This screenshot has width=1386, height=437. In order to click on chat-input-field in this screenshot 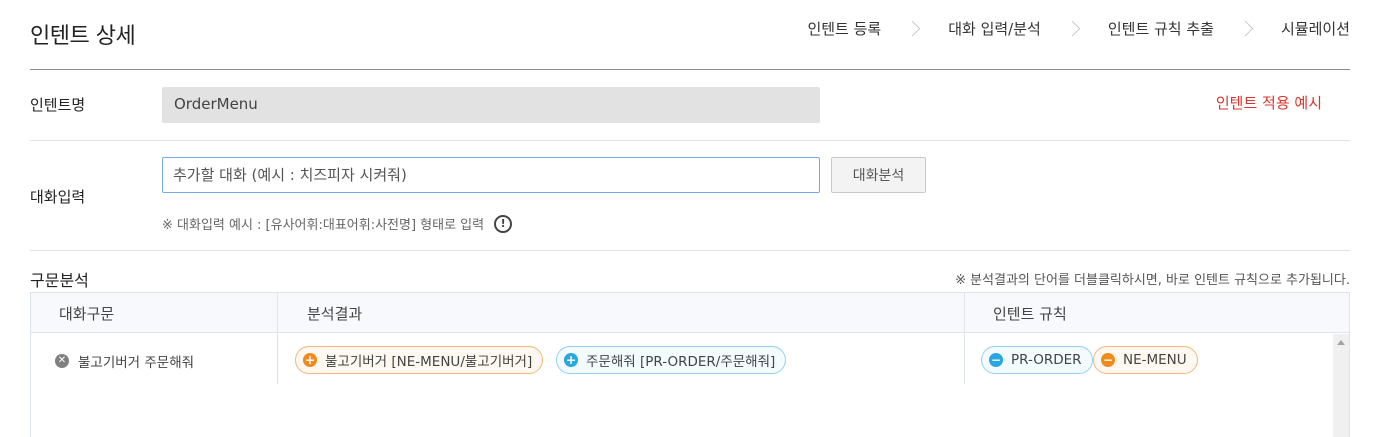, I will do `click(491, 175)`.